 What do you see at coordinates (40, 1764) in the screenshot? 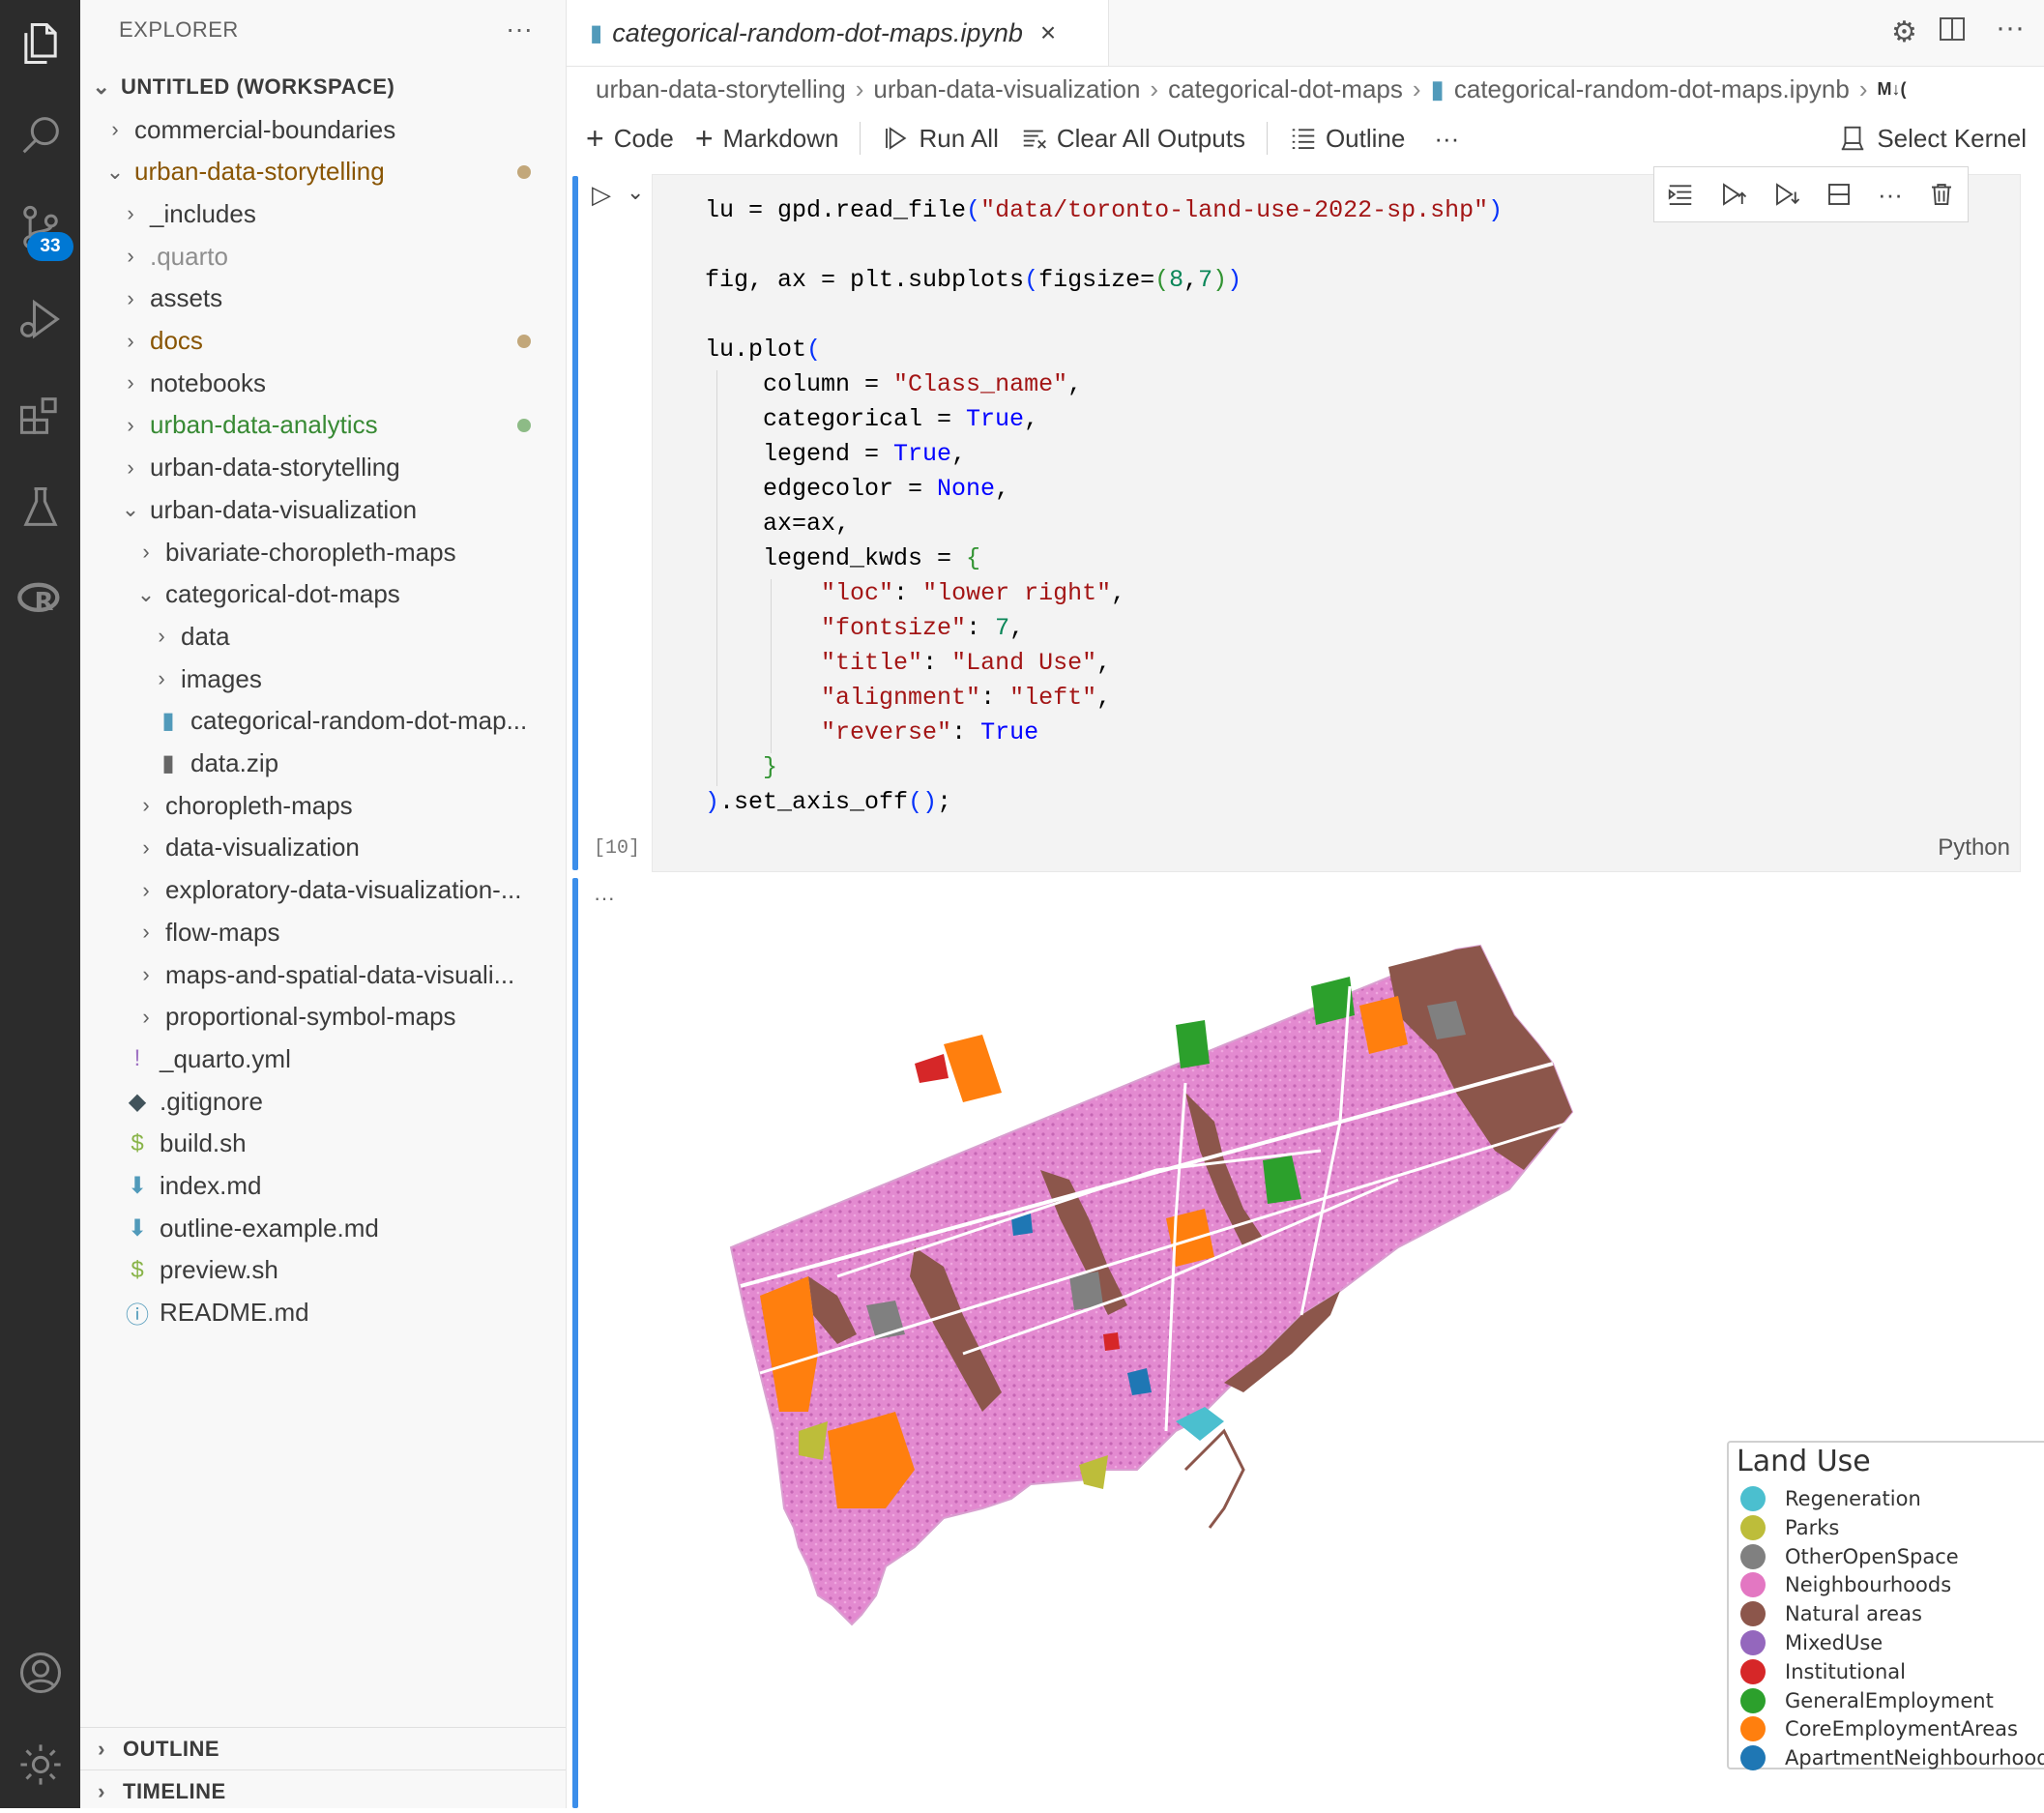
I see `settings-gear-icon` at bounding box center [40, 1764].